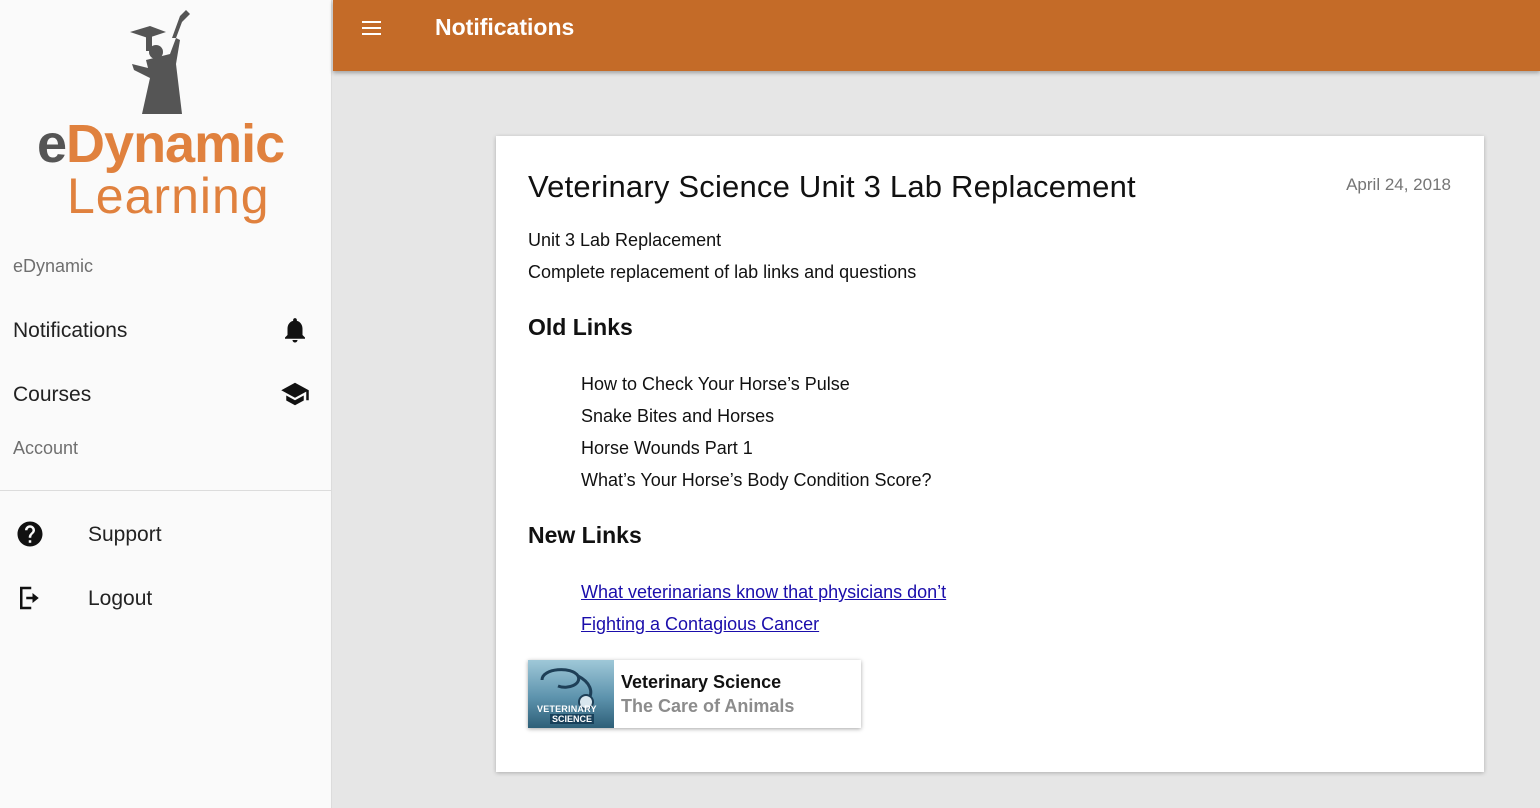 The height and width of the screenshot is (808, 1540). Describe the element at coordinates (580, 327) in the screenshot. I see `old-links-heading: Old Links` at that location.